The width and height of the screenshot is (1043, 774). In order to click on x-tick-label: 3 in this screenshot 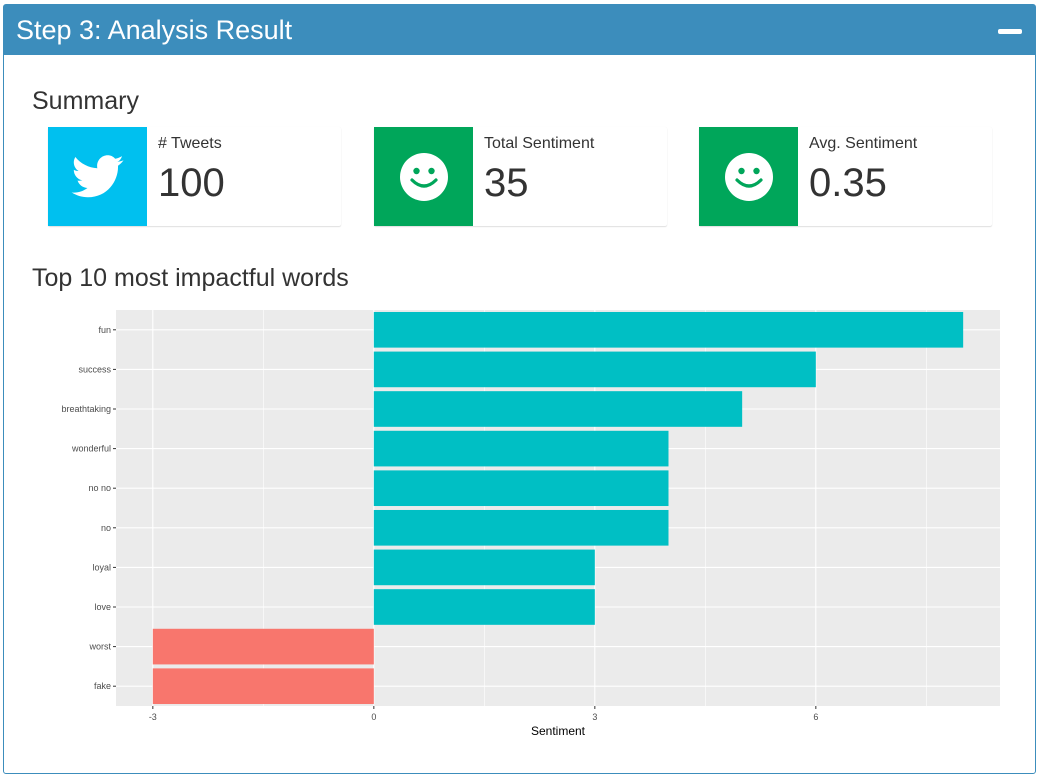, I will do `click(594, 717)`.